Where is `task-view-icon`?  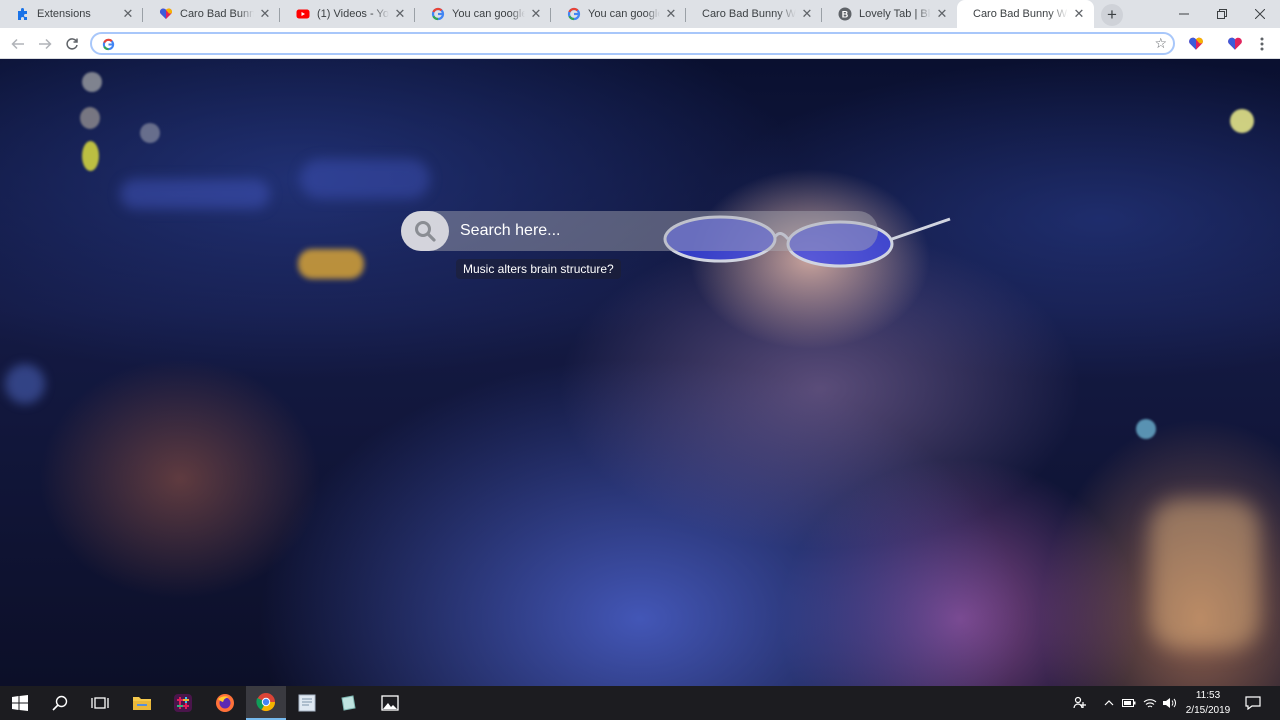 task-view-icon is located at coordinates (100, 703).